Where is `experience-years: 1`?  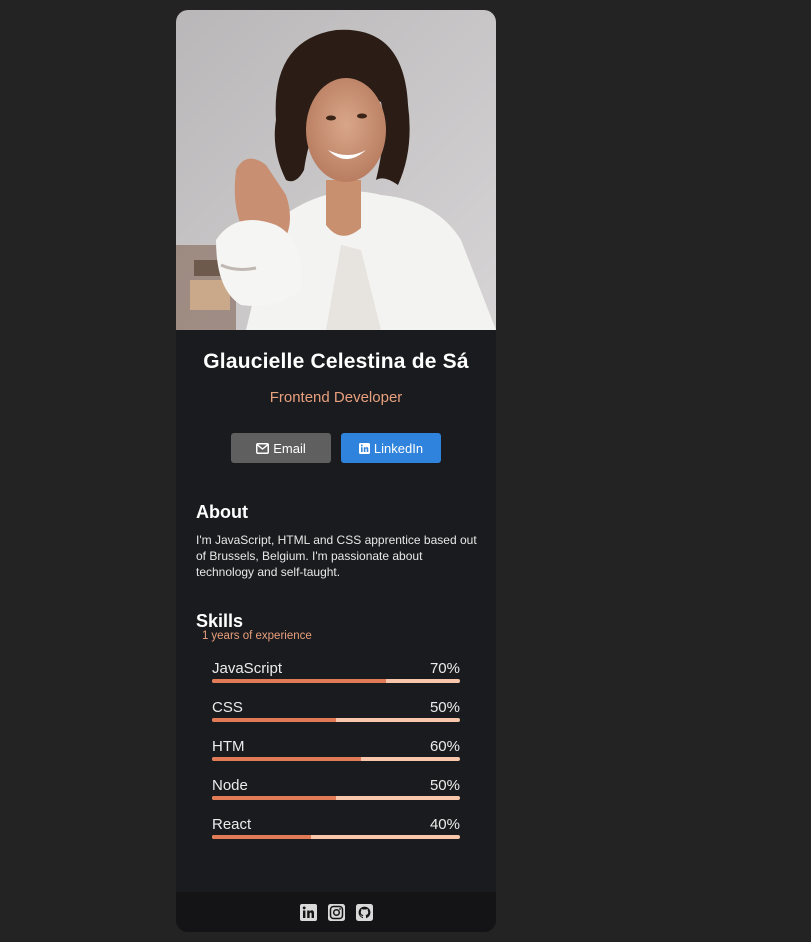 experience-years: 1 is located at coordinates (205, 636).